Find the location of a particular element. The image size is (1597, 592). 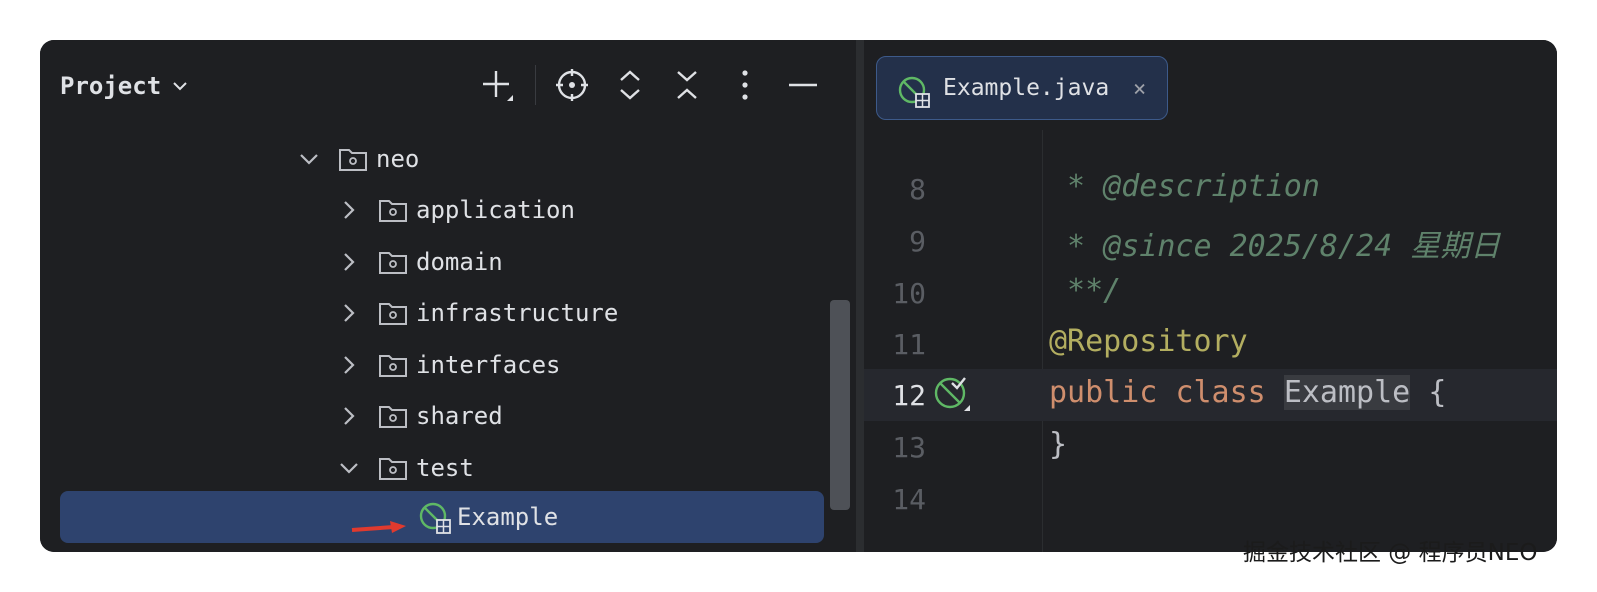

brace: { is located at coordinates (1437, 392).